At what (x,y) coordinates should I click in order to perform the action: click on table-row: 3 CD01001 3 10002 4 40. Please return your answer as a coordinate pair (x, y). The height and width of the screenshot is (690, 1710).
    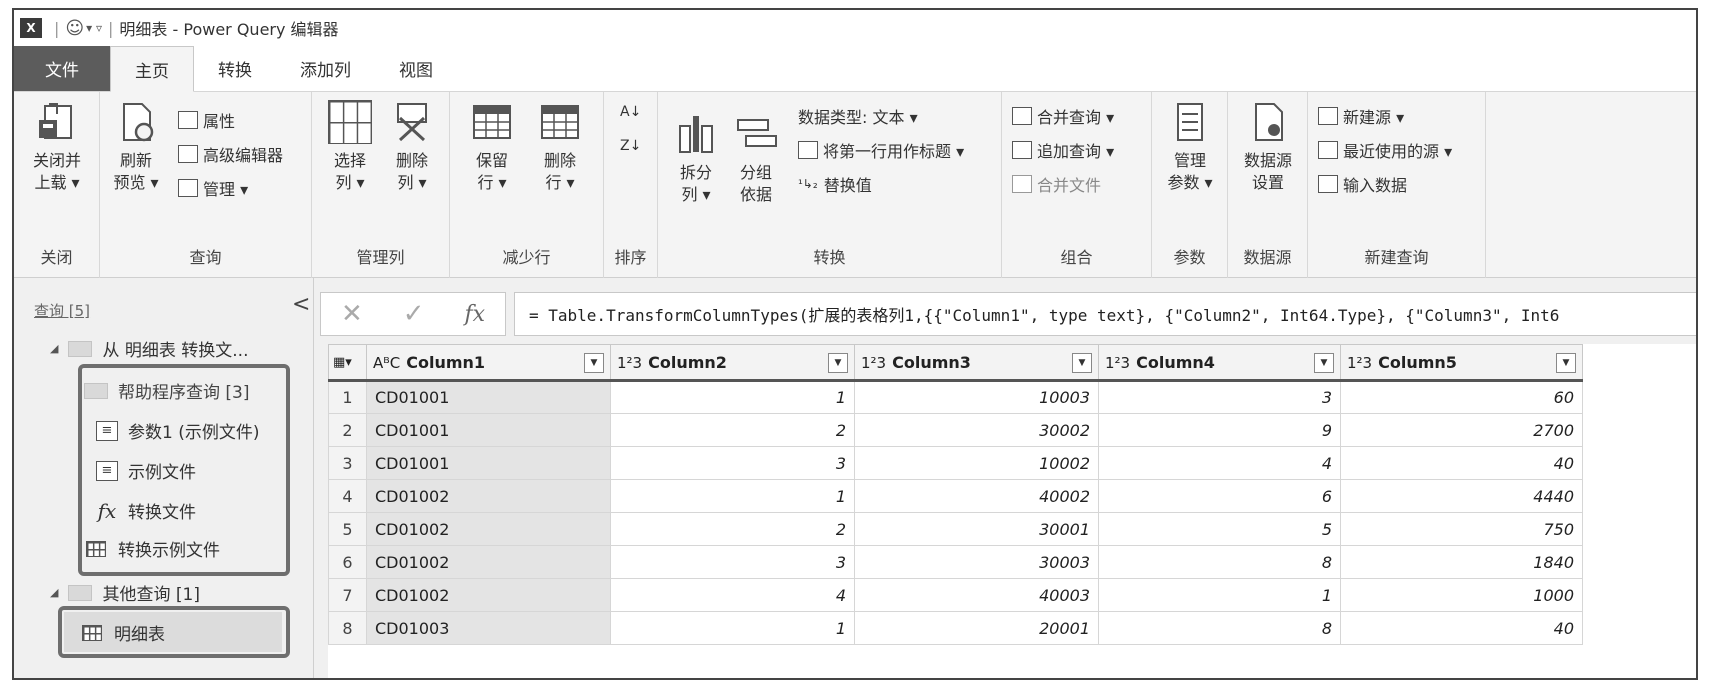
    Looking at the image, I should click on (955, 463).